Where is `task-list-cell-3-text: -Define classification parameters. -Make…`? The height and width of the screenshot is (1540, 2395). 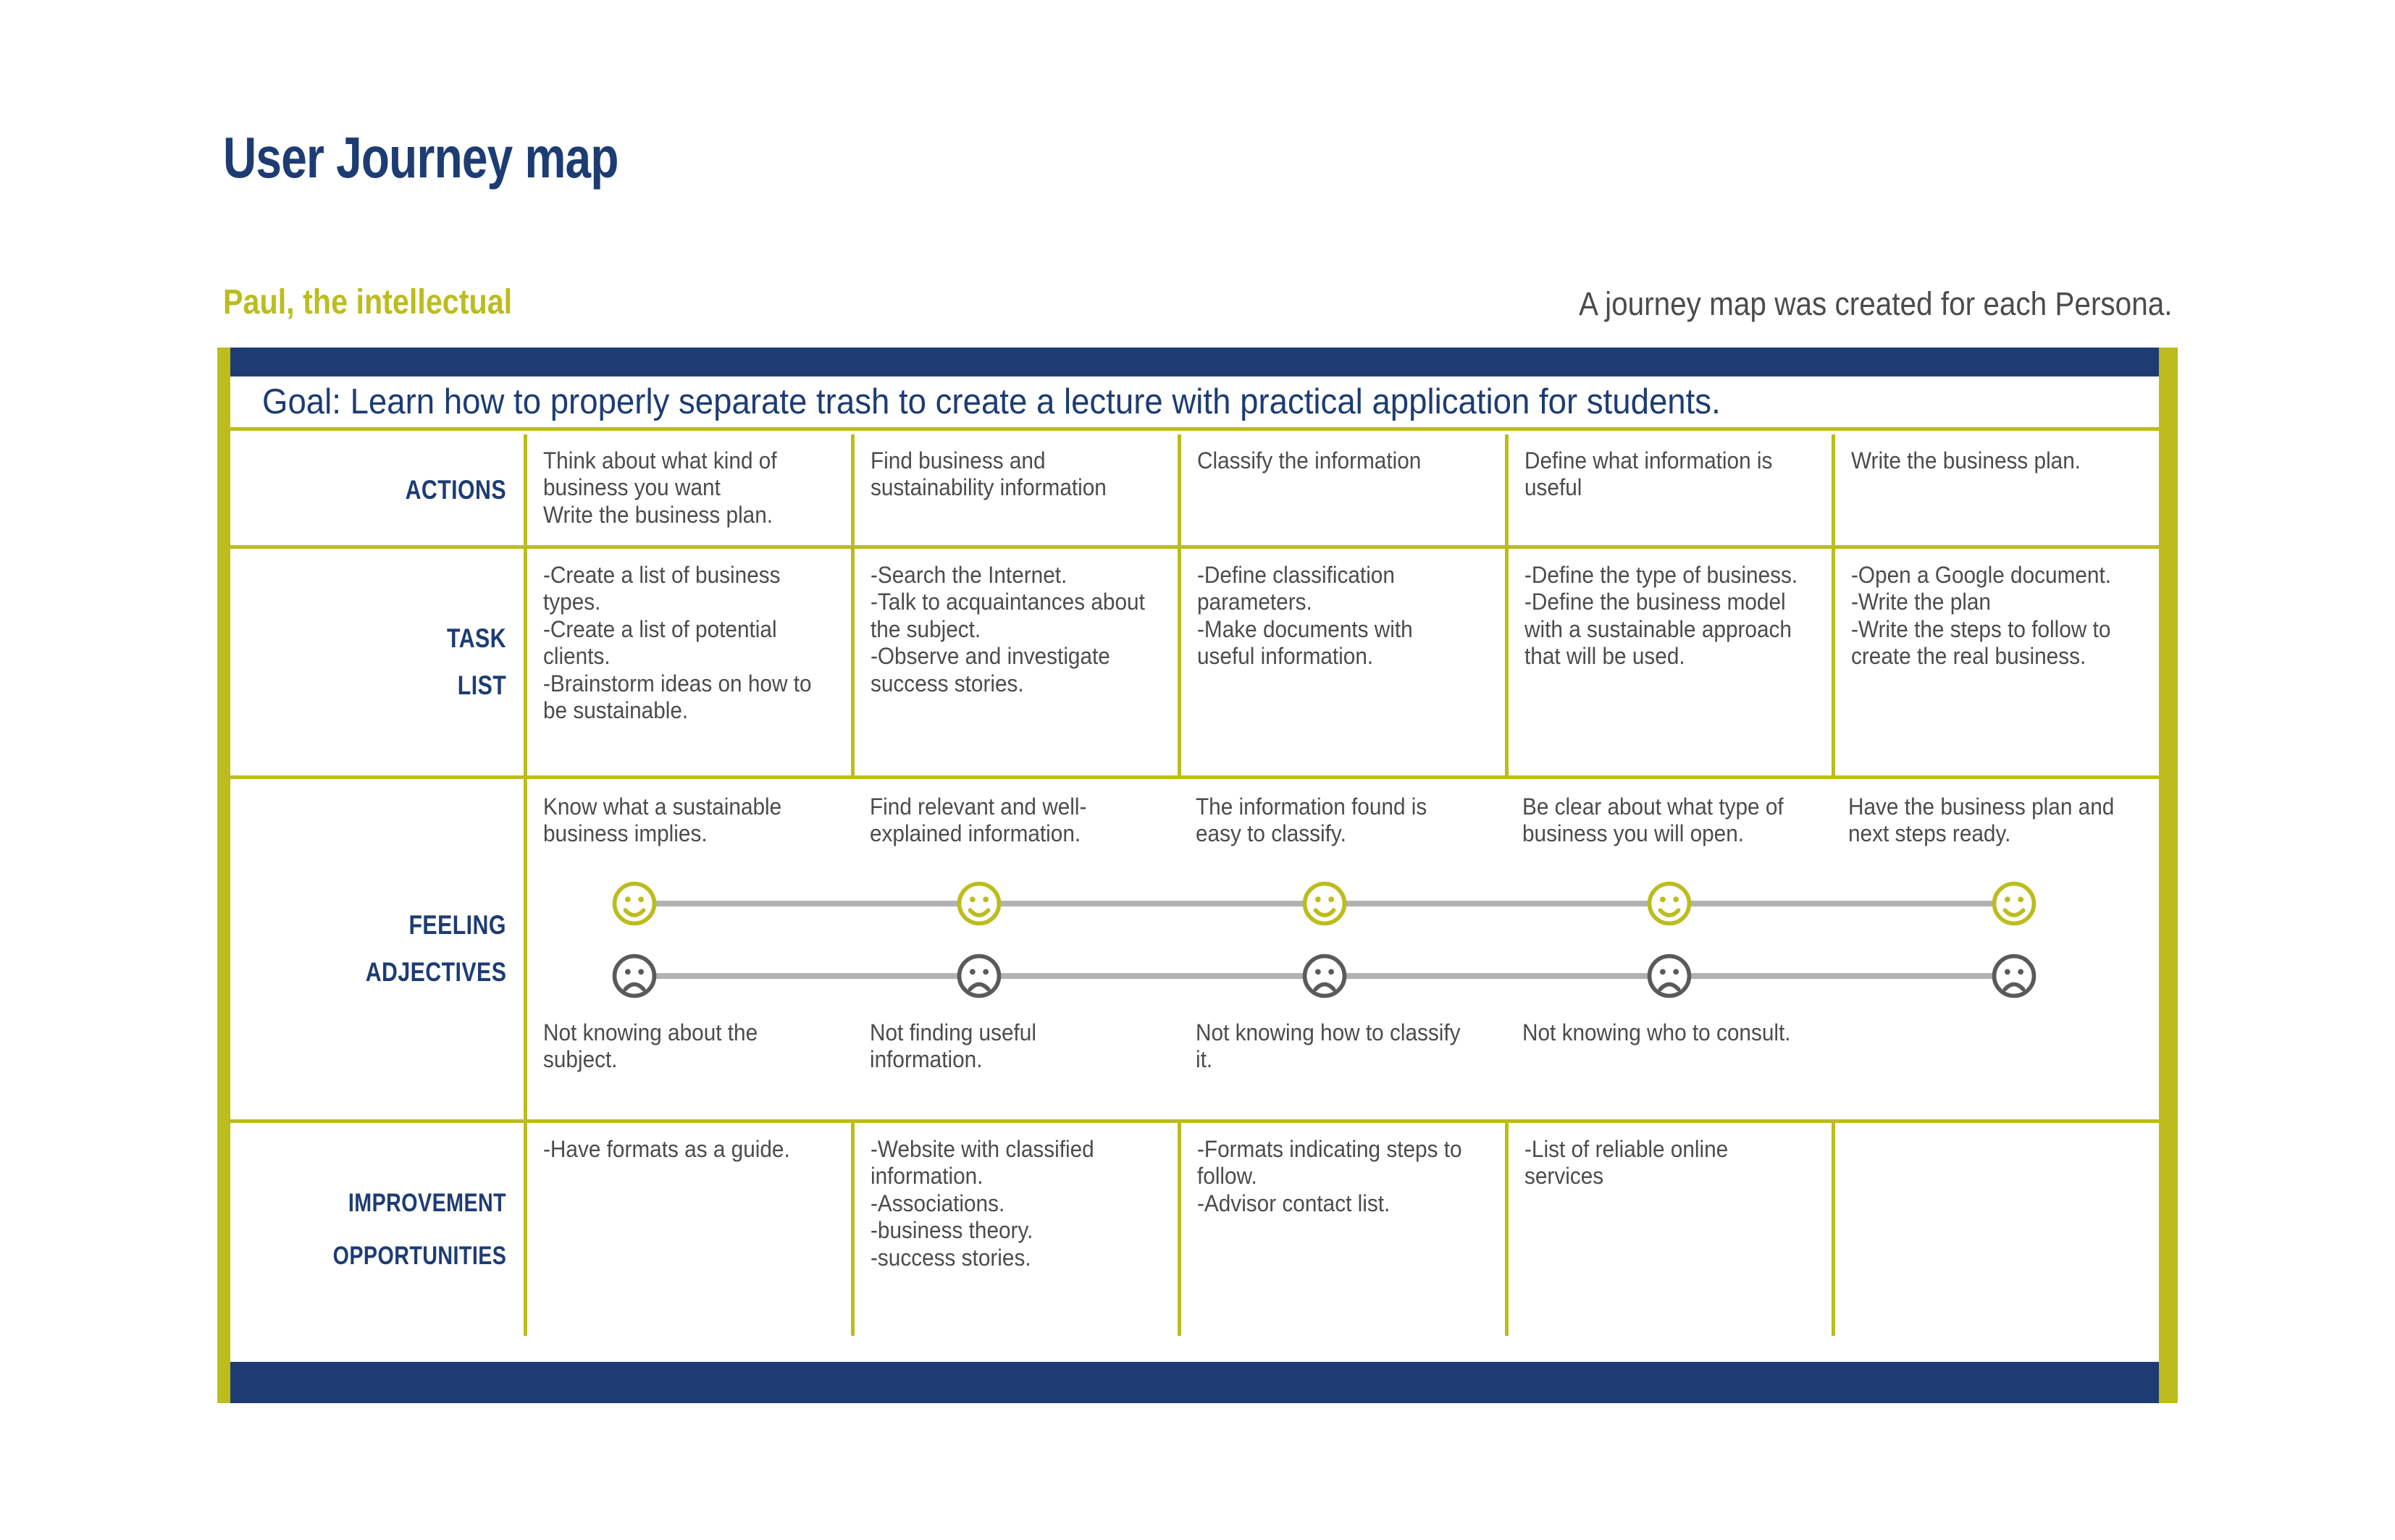
task-list-cell-3-text: -Define classification parameters. -Make… is located at coordinates (1305, 616).